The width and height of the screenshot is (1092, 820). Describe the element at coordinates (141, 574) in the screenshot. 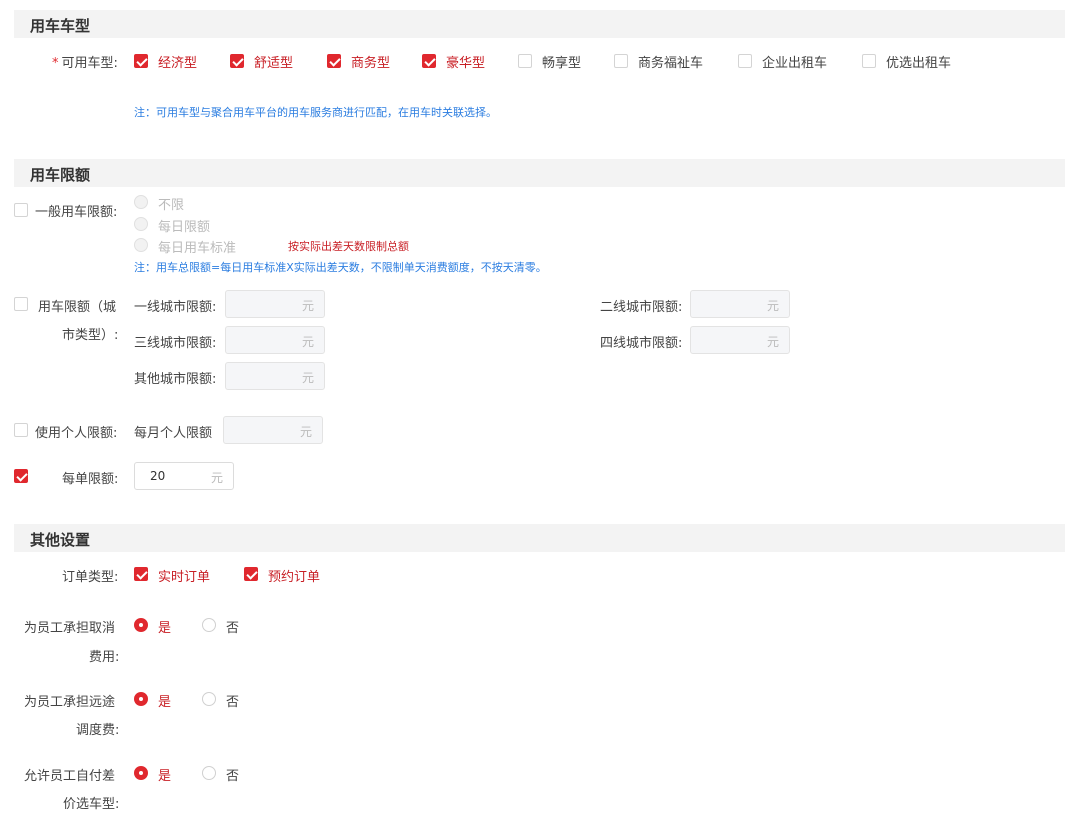

I see `checkbox-realtime-order` at that location.